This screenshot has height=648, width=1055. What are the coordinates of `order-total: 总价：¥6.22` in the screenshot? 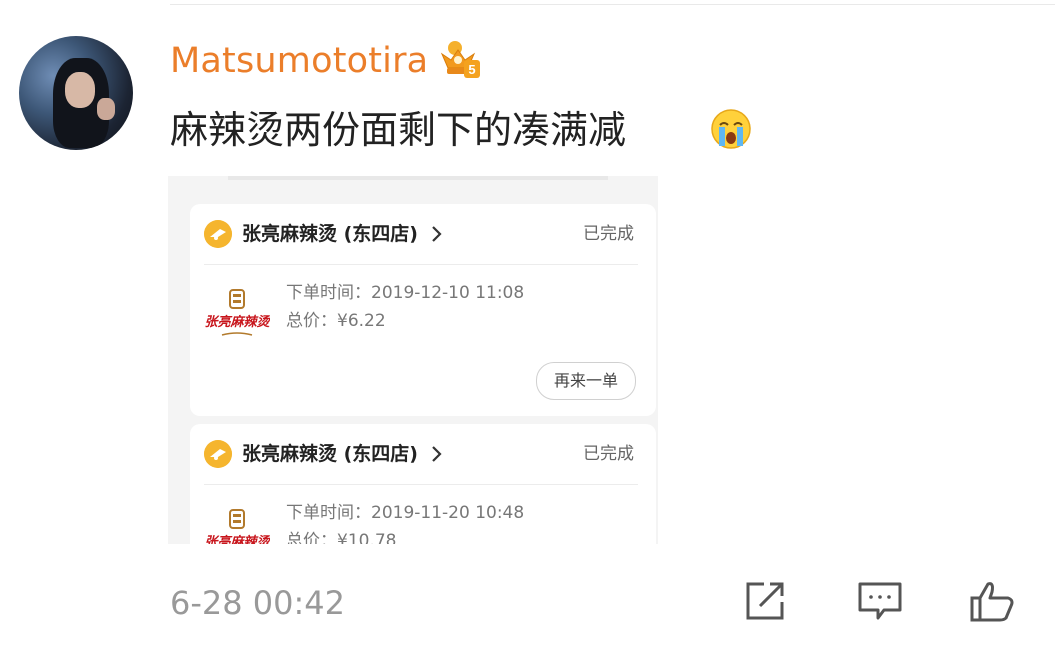 It's located at (336, 321).